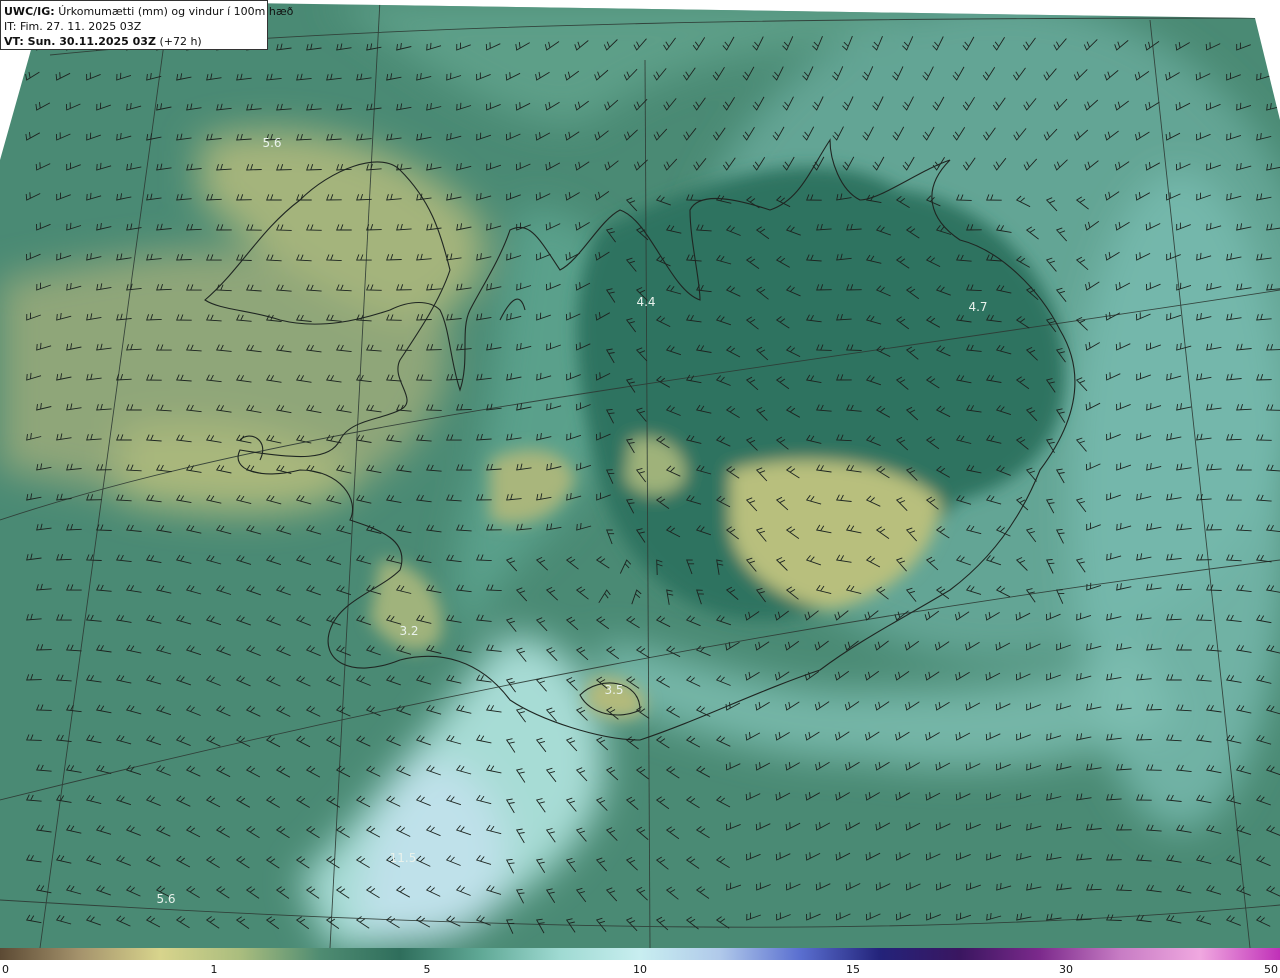 This screenshot has height=978, width=1280. Describe the element at coordinates (1066, 969) in the screenshot. I see `colorbar-tick: 30` at that location.